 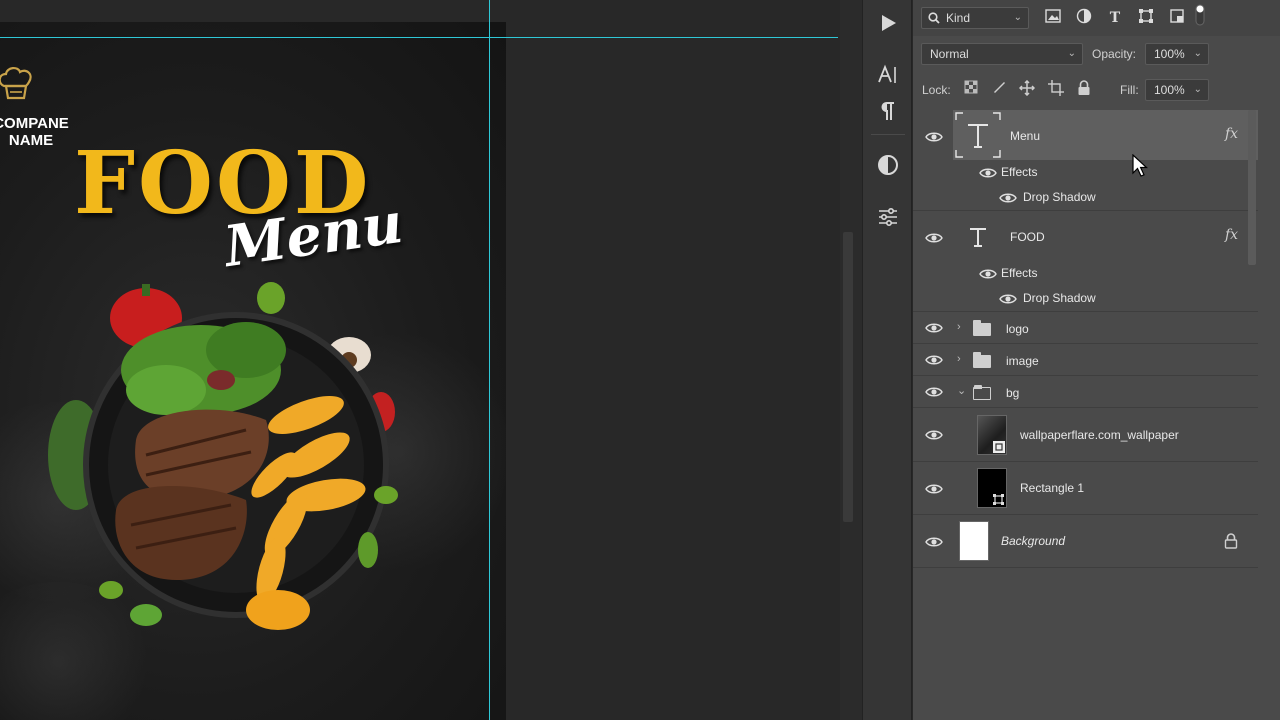 What do you see at coordinates (223, 456) in the screenshot?
I see `steak-plate-image` at bounding box center [223, 456].